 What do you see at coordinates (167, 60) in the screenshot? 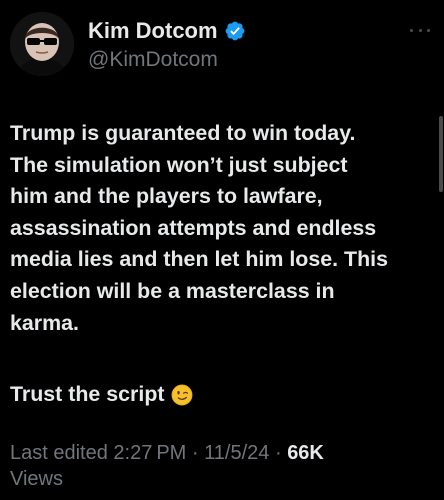
I see `handle: @KimDotcom` at bounding box center [167, 60].